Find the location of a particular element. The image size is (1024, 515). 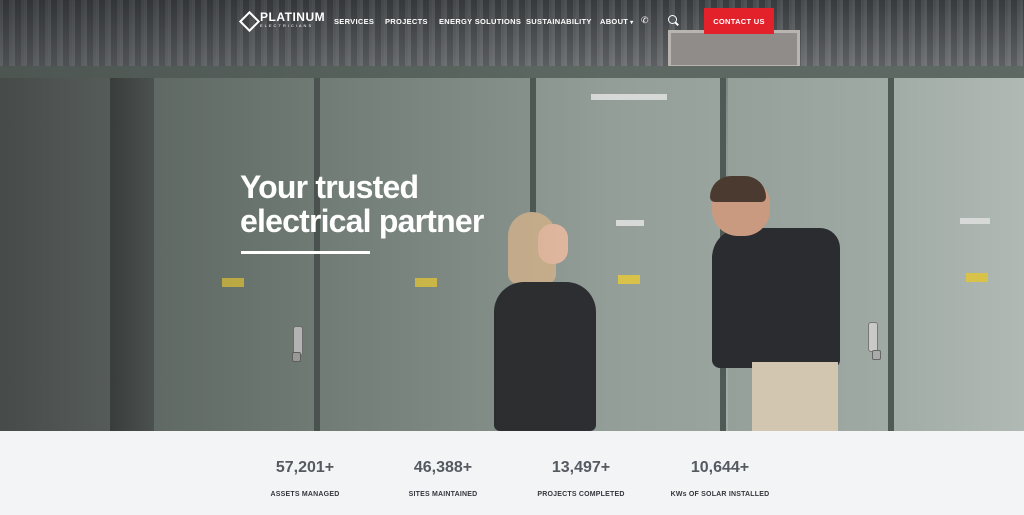

logo-text: PLATINUM ELECTRICIANS is located at coordinates (292, 19).